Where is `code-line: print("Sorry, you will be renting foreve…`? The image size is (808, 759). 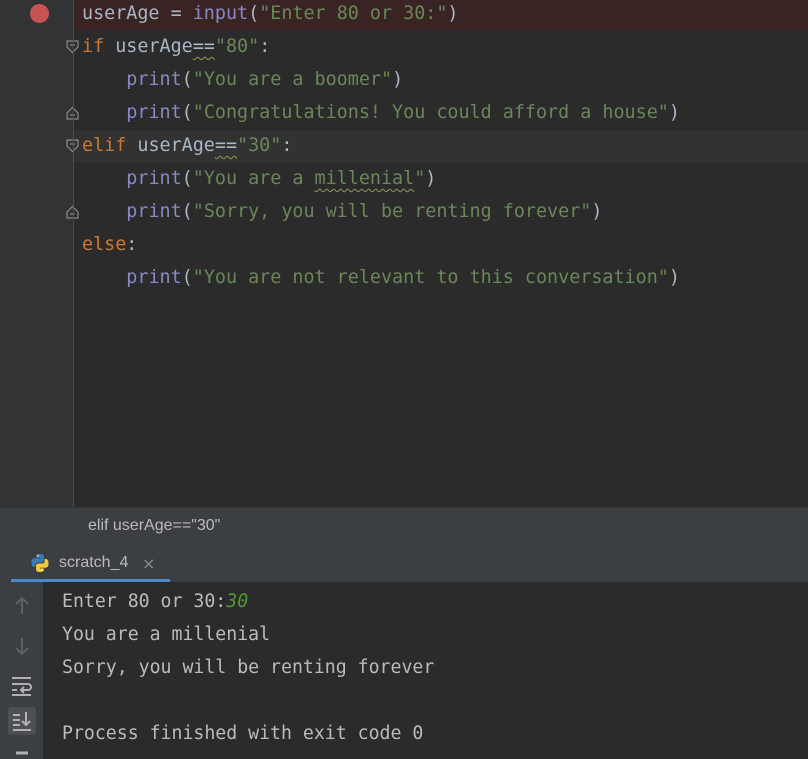 code-line: print("Sorry, you will be renting foreve… is located at coordinates (342, 212).